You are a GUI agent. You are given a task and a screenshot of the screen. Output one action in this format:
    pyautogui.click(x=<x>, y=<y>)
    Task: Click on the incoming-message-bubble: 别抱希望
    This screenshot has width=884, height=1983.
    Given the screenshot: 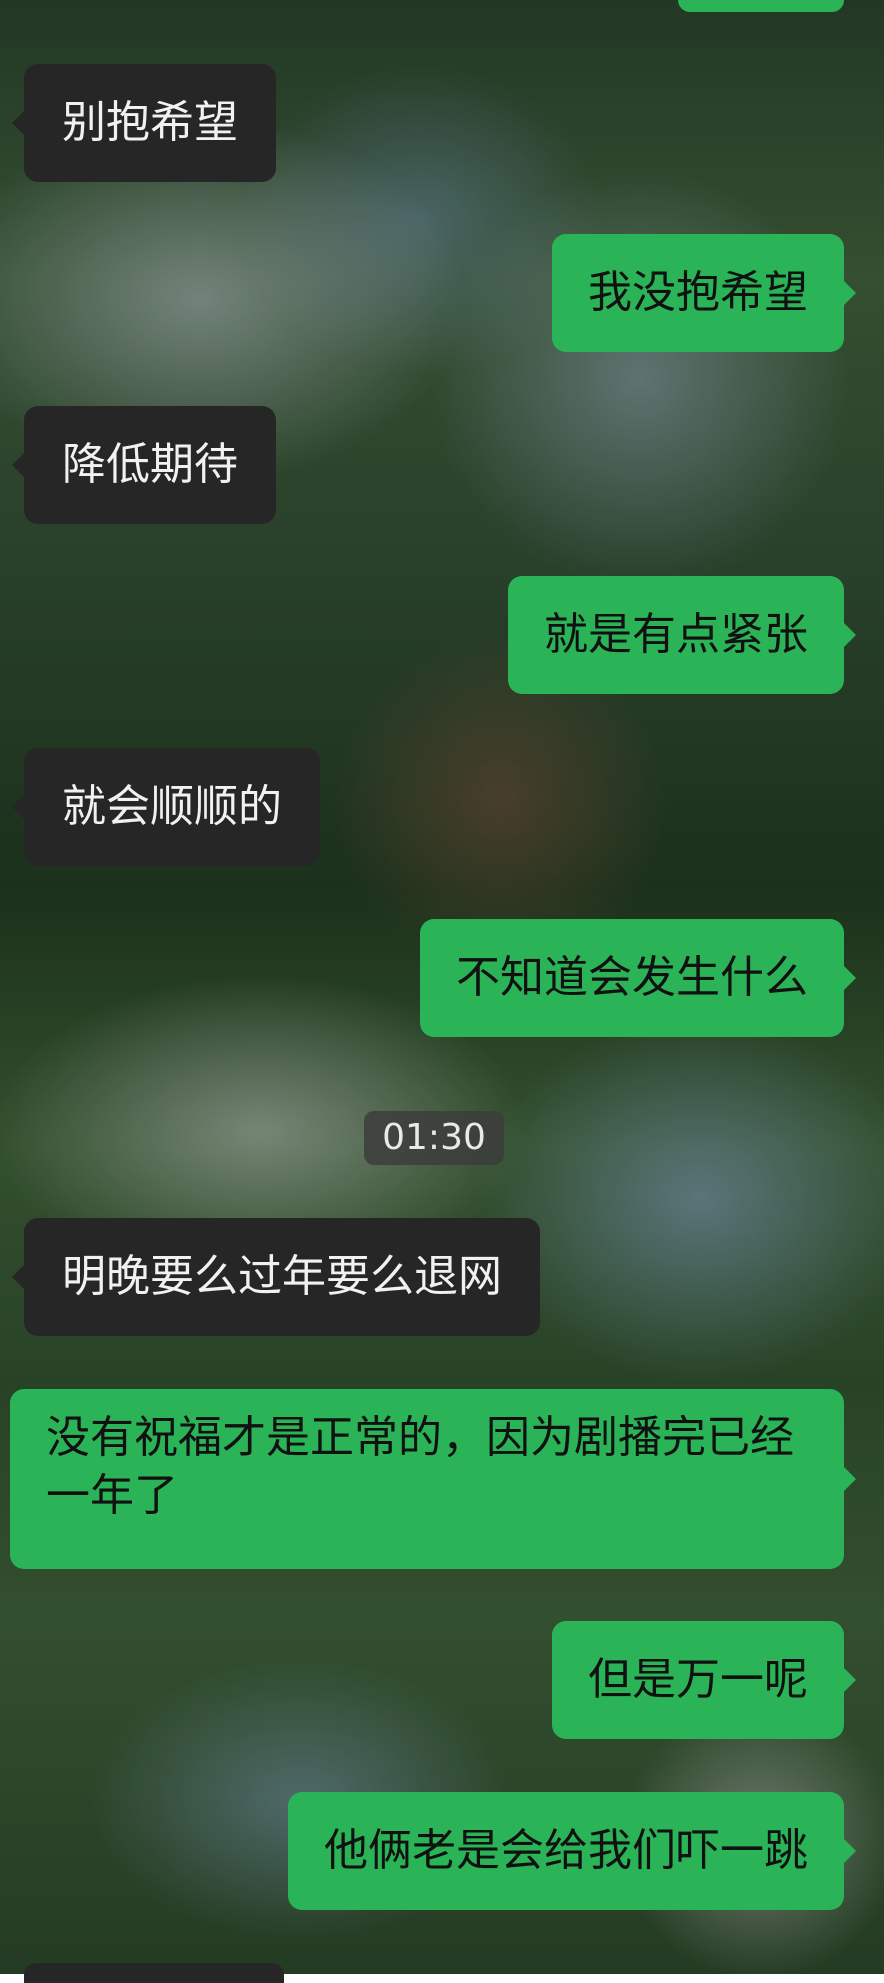 What is the action you would take?
    pyautogui.click(x=144, y=123)
    